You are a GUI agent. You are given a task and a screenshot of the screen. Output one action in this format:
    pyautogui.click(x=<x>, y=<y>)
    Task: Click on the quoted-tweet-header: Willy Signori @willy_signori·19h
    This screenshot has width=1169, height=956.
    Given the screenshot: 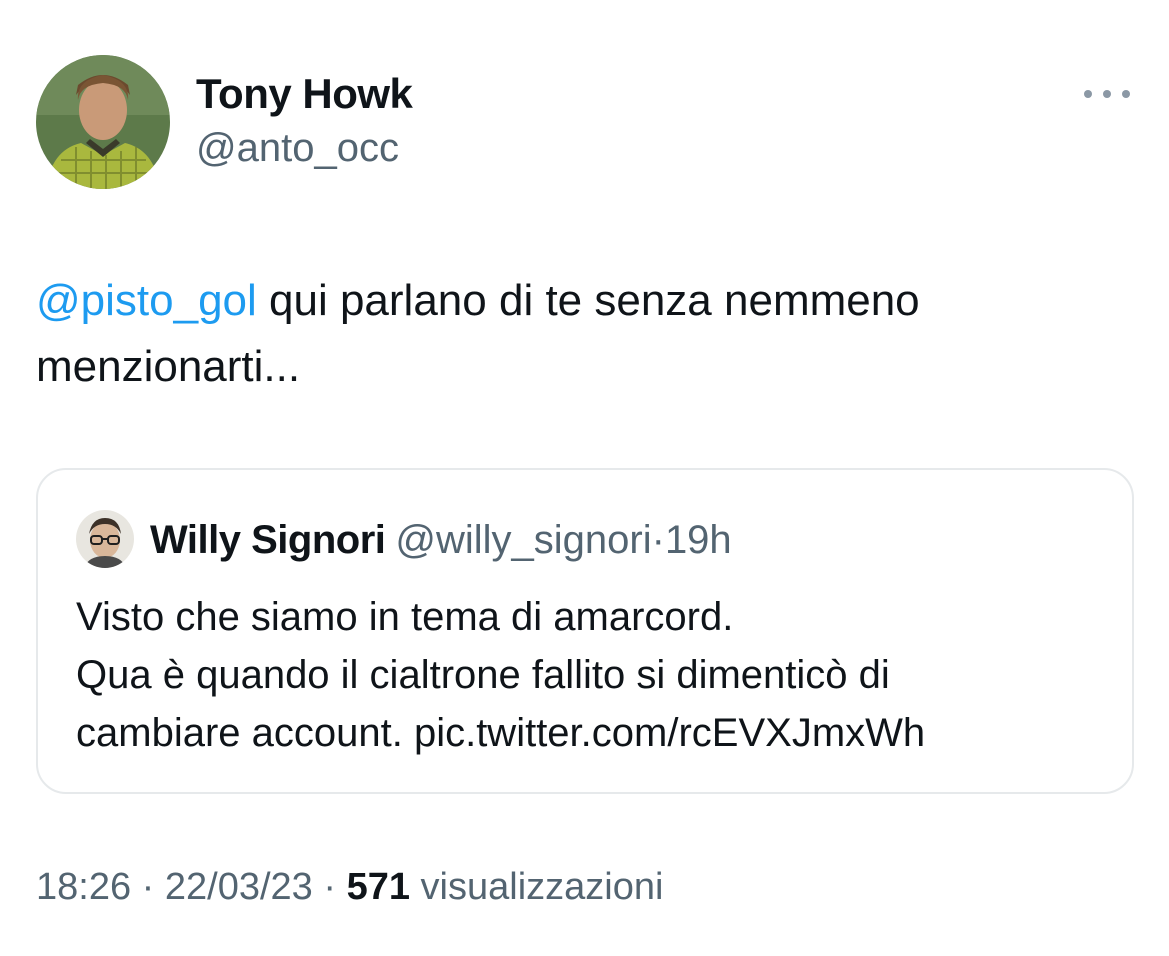 What is the action you would take?
    pyautogui.click(x=441, y=540)
    